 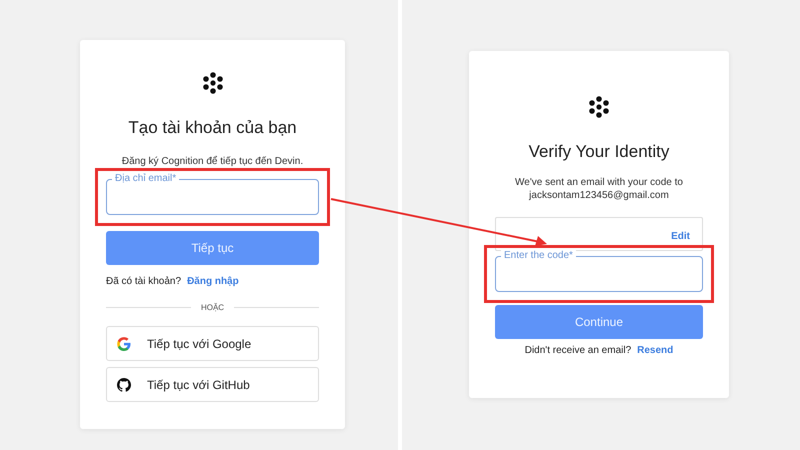 What do you see at coordinates (578, 350) in the screenshot?
I see `prompt-text: Didn't receive an email?` at bounding box center [578, 350].